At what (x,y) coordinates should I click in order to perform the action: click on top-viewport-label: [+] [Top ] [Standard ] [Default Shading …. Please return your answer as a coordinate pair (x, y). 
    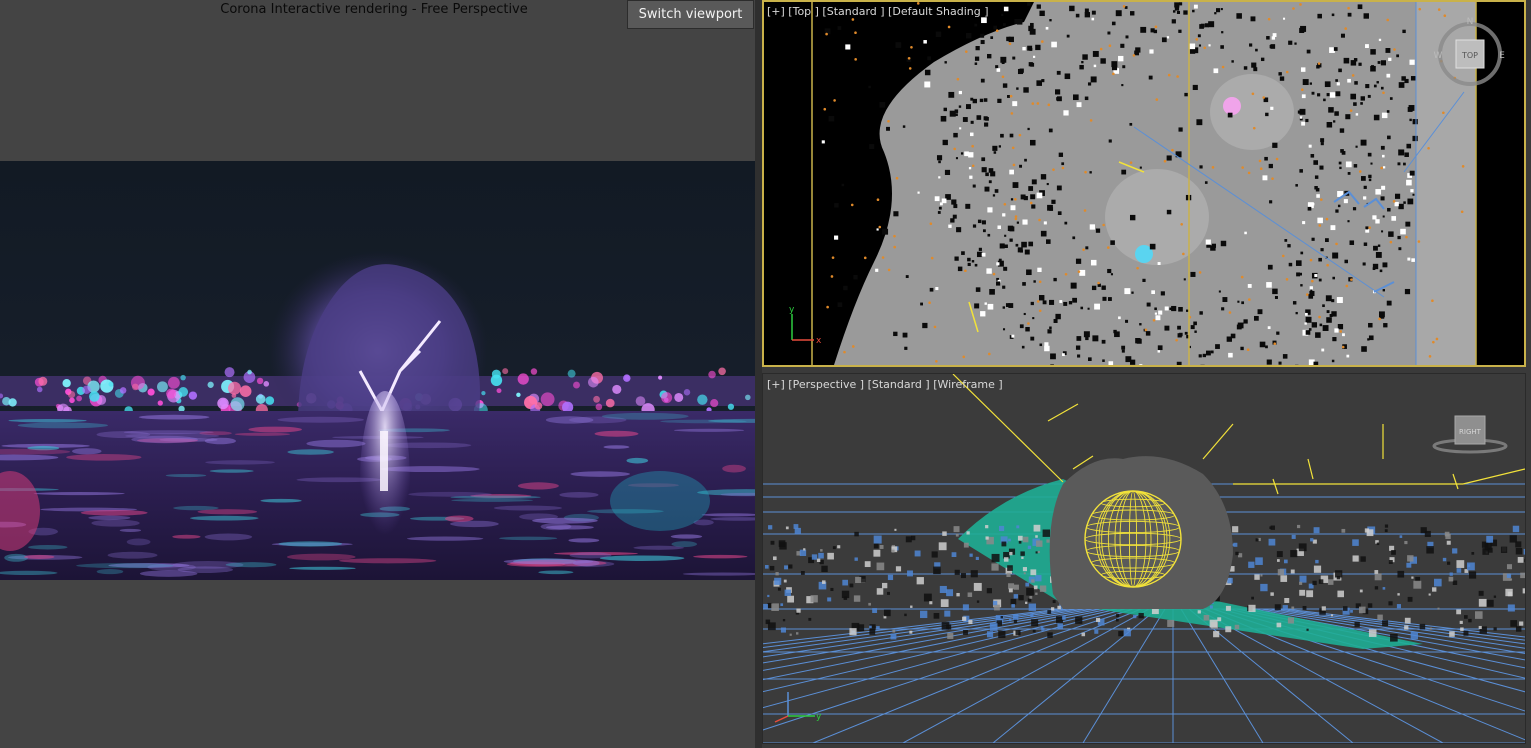
    Looking at the image, I should click on (878, 11).